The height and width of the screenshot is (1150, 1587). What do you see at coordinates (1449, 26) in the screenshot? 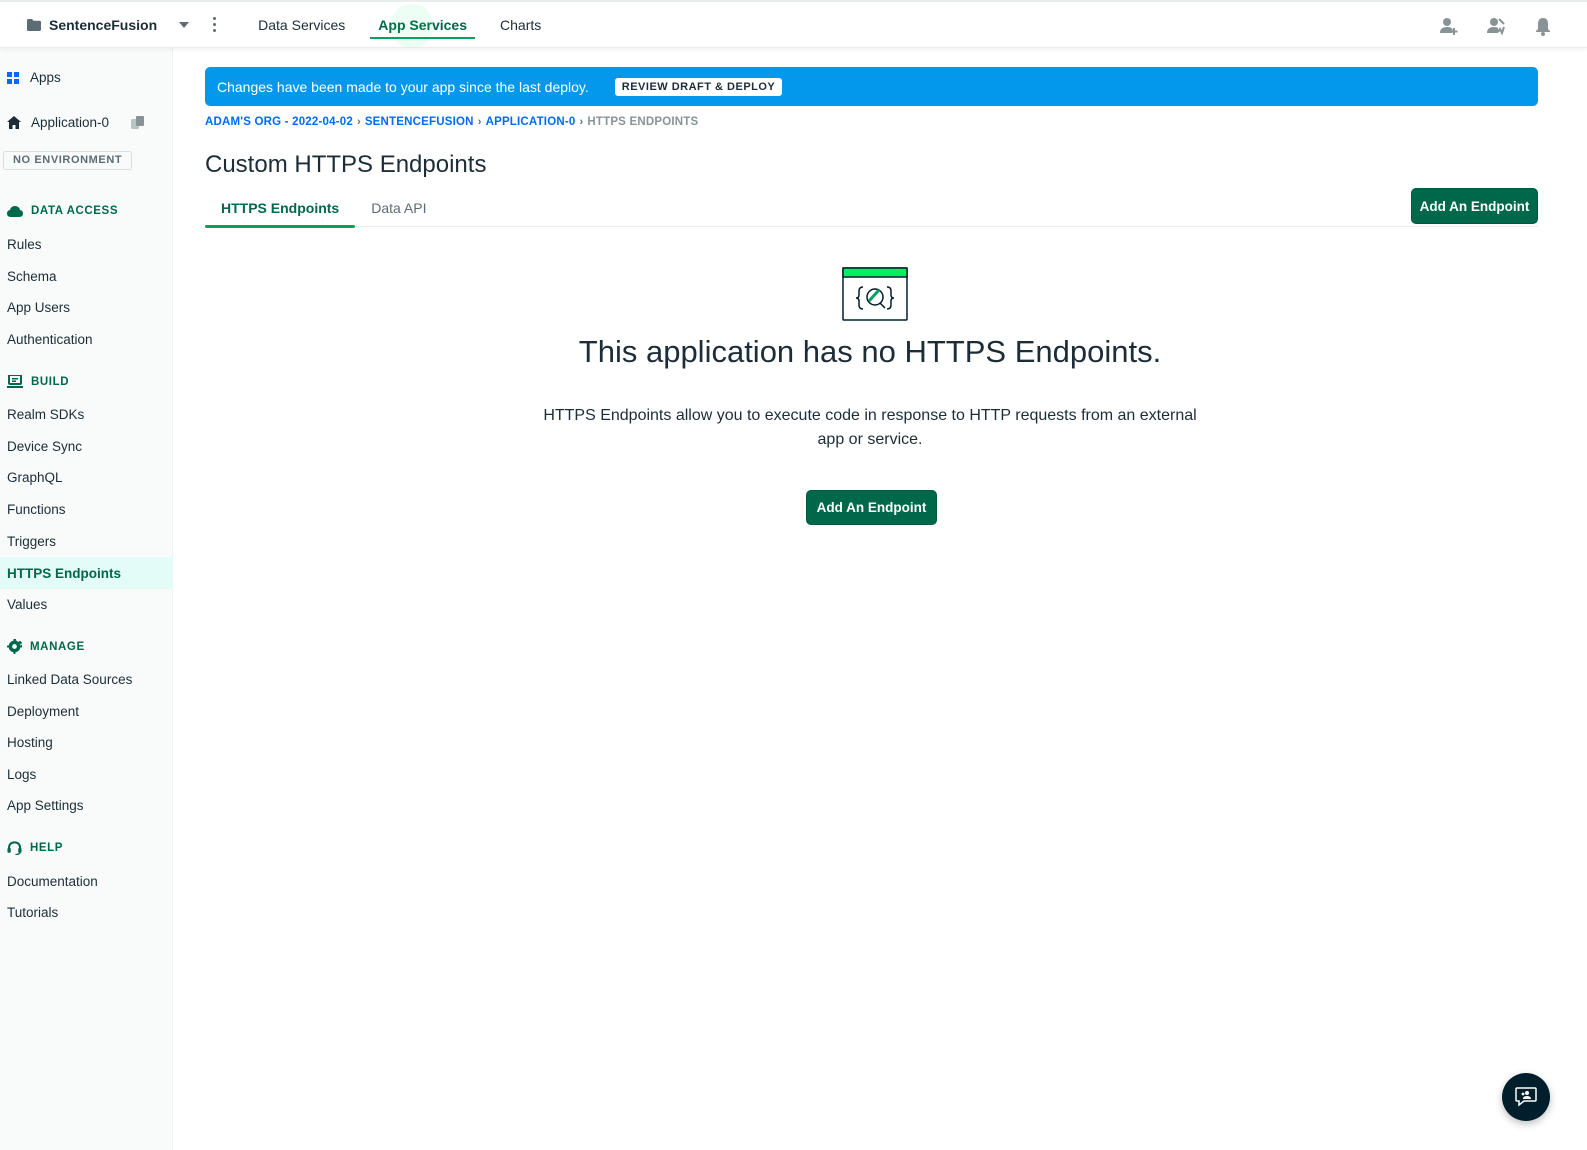
I see `invite-user-icon` at bounding box center [1449, 26].